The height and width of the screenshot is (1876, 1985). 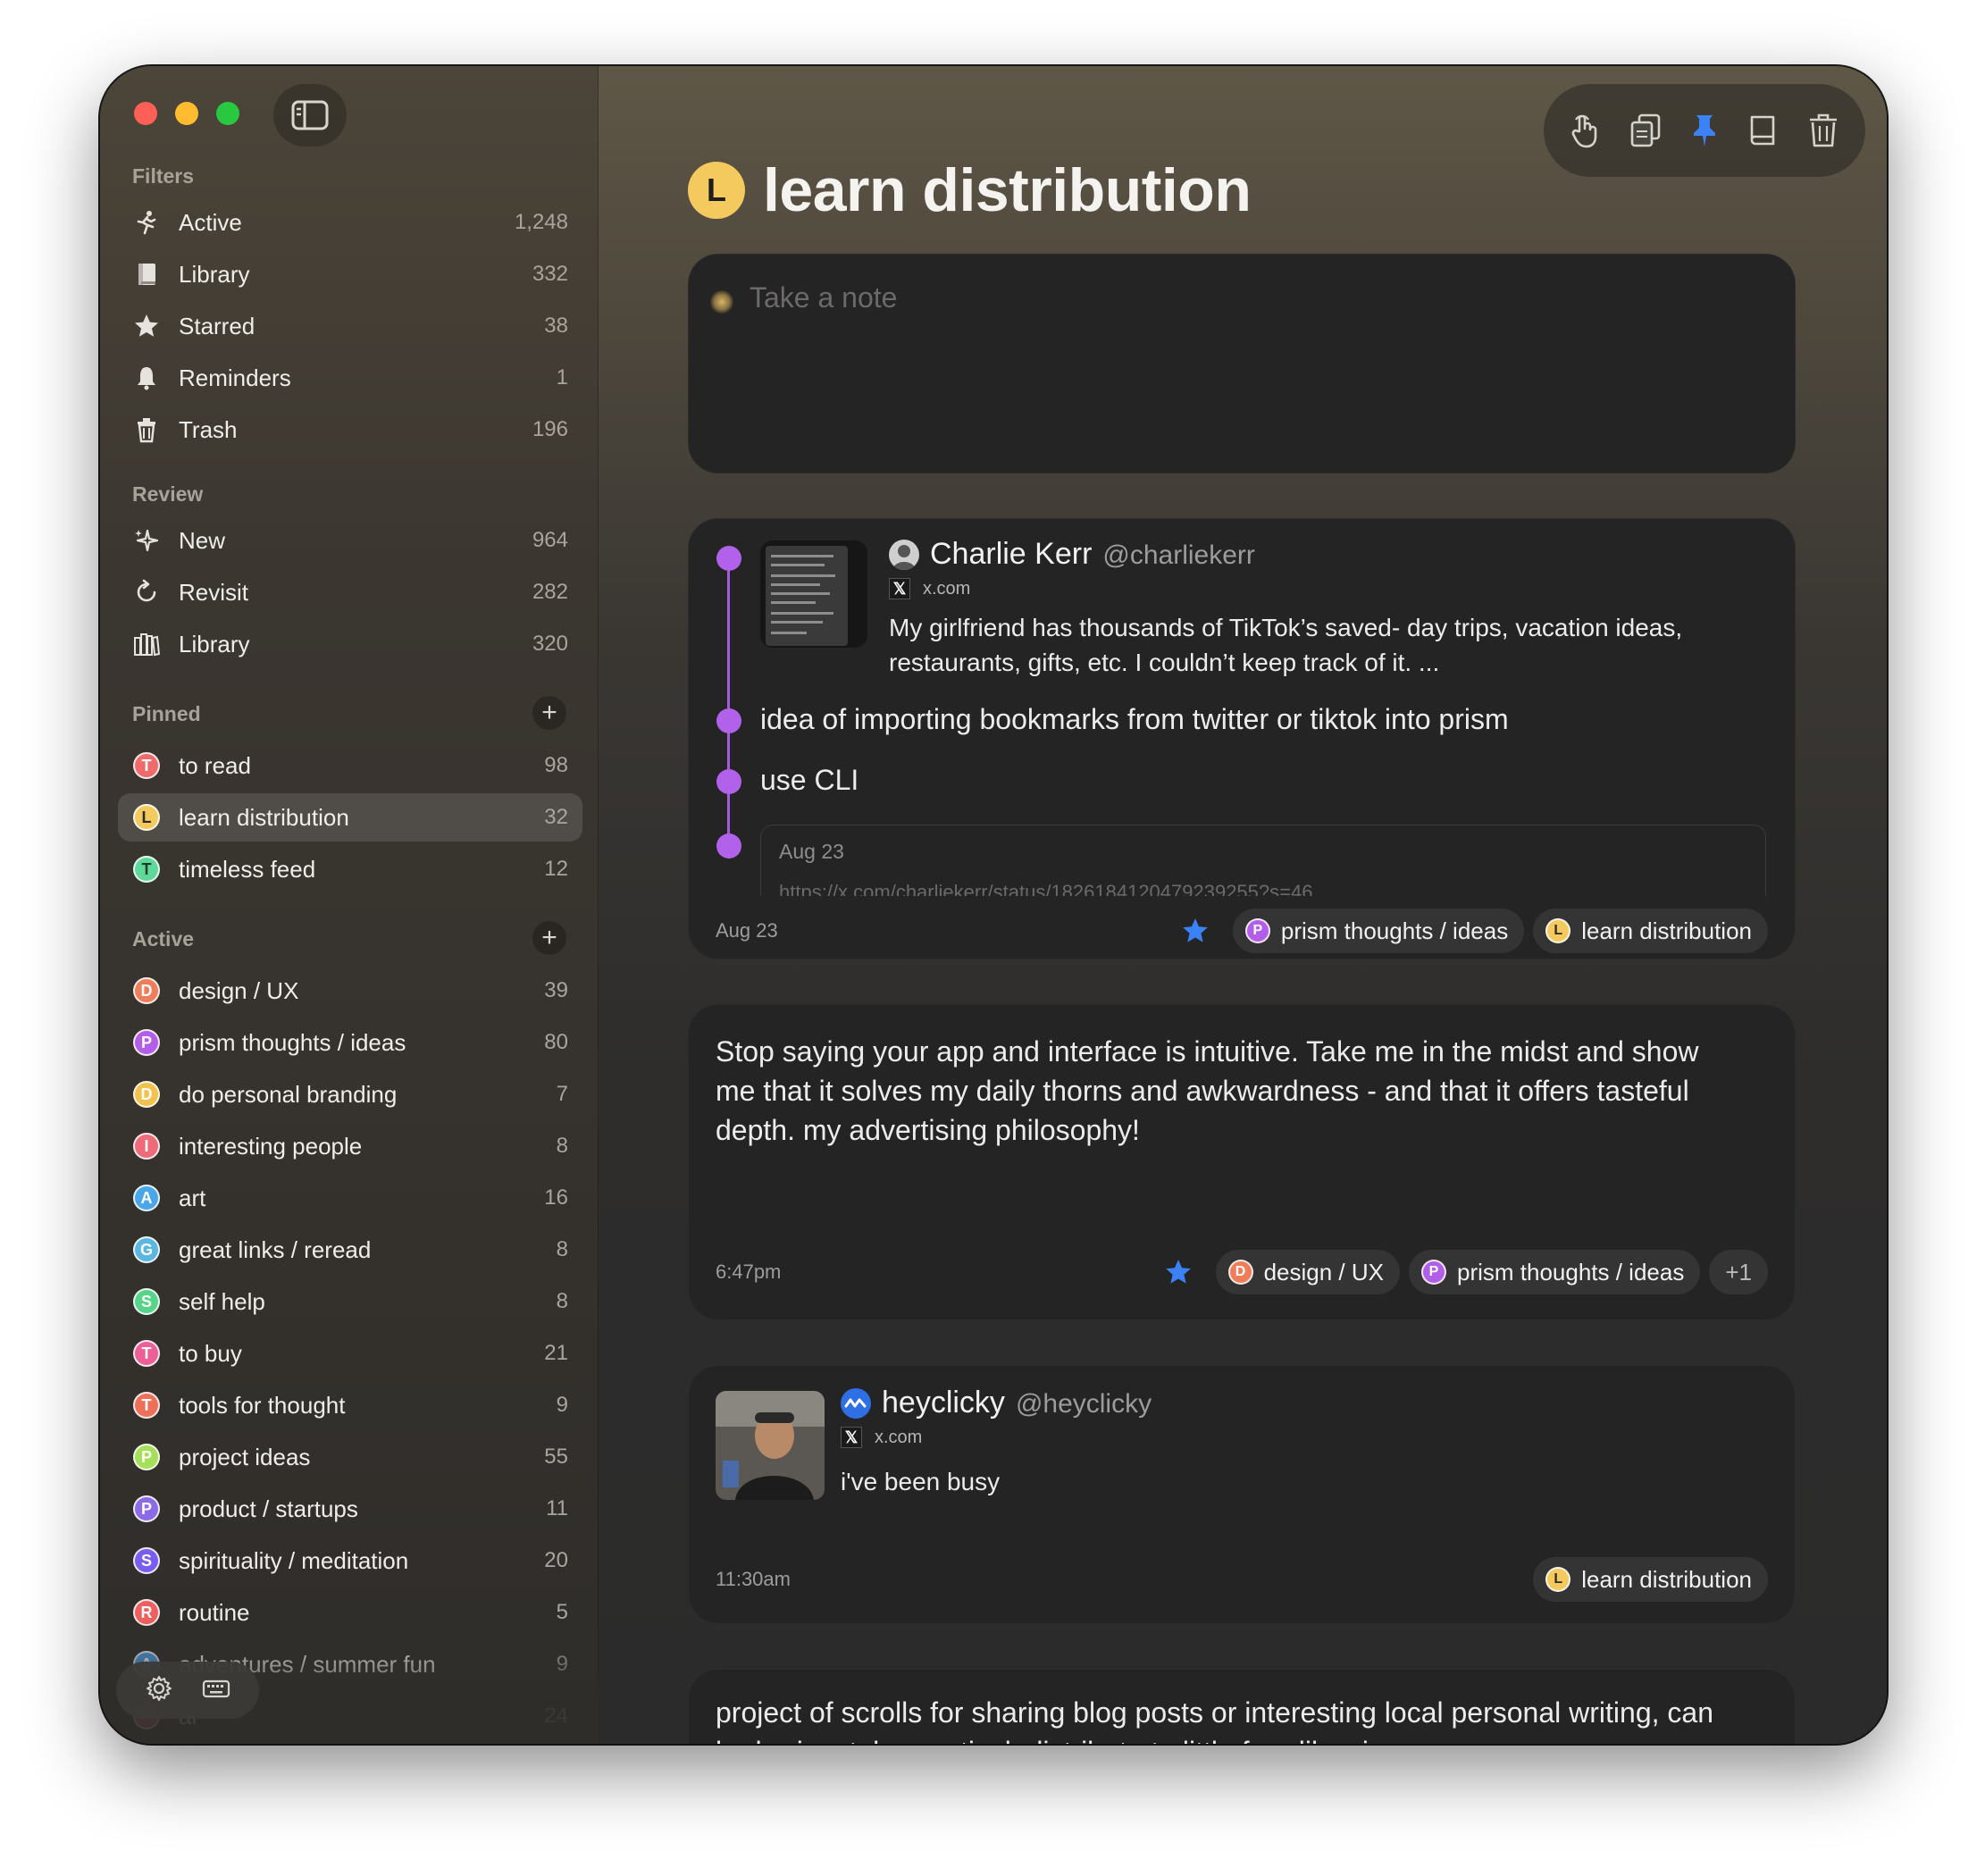 What do you see at coordinates (1242, 363) in the screenshot?
I see `note-input: Take a note` at bounding box center [1242, 363].